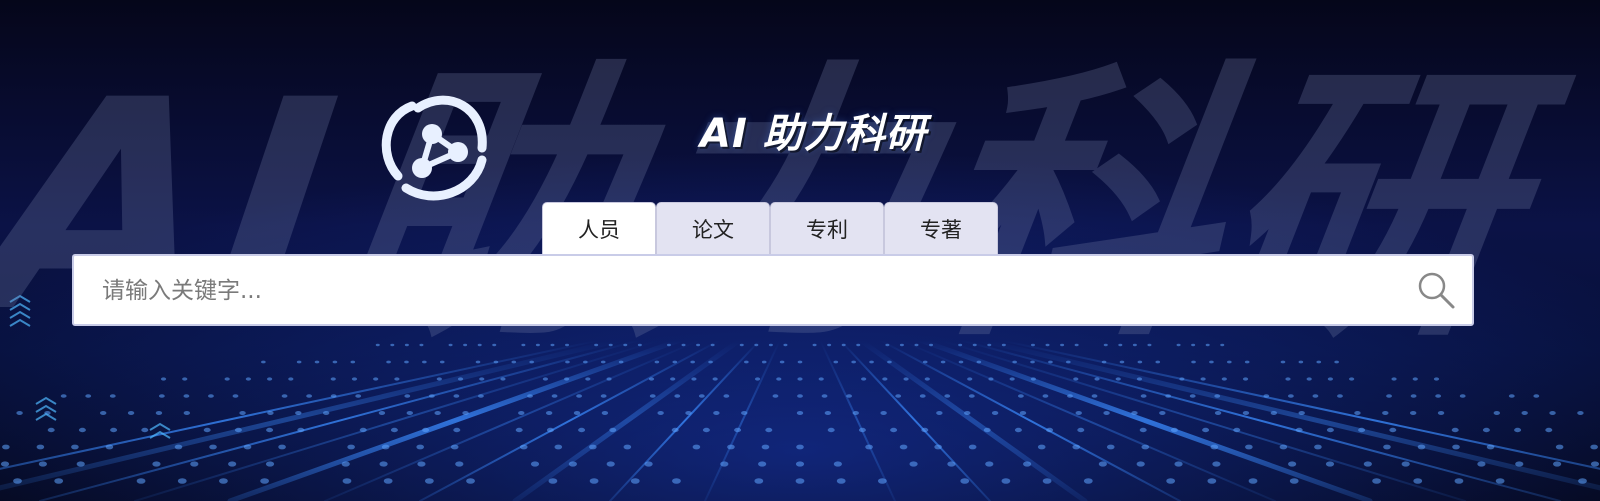  I want to click on tab-patents: 专利, so click(827, 228).